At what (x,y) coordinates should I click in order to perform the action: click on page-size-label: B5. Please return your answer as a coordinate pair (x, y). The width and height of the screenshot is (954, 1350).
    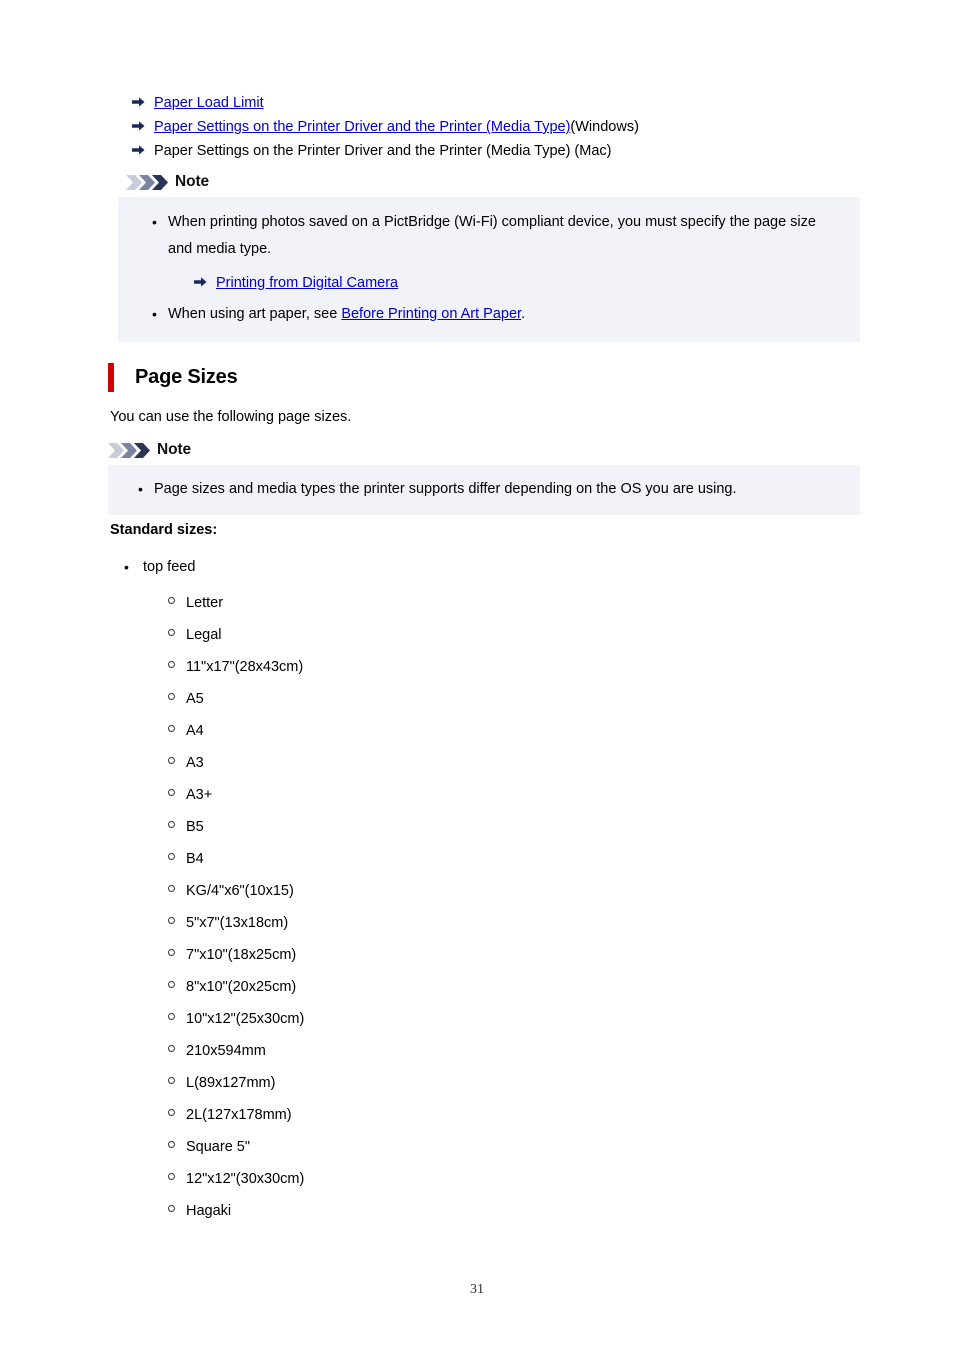
    Looking at the image, I should click on (195, 827).